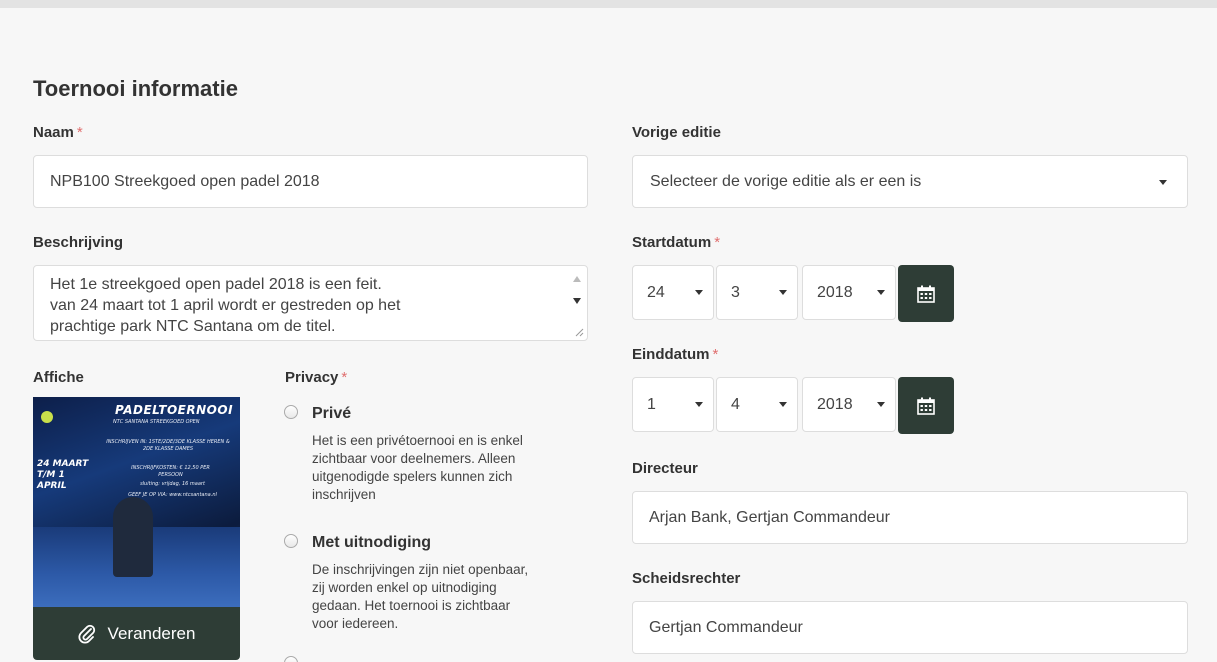 The width and height of the screenshot is (1217, 662). What do you see at coordinates (656, 292) in the screenshot?
I see `startdatum-day-value: 24` at bounding box center [656, 292].